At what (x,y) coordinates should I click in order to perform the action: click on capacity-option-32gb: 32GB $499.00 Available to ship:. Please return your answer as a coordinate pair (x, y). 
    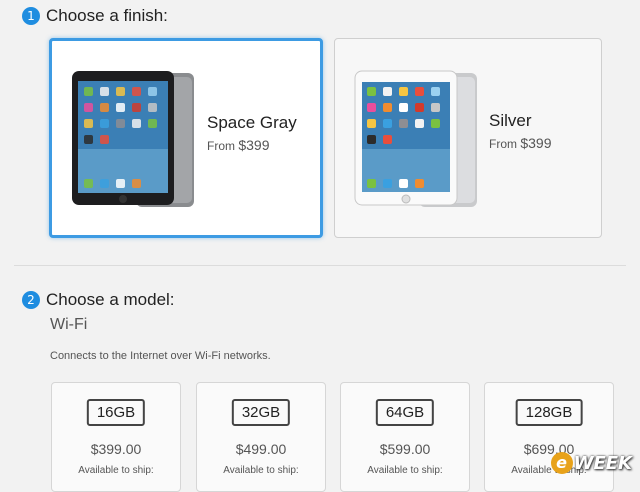
    Looking at the image, I should click on (261, 437).